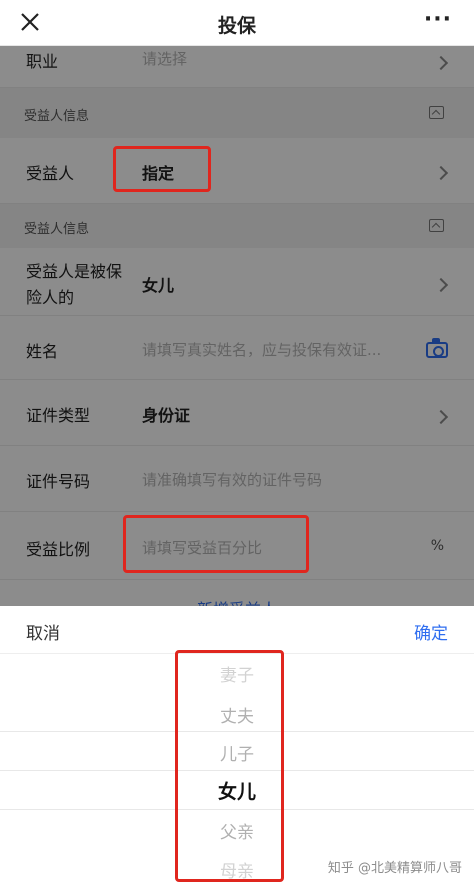  I want to click on nav-header: 投保 ···, so click(237, 23).